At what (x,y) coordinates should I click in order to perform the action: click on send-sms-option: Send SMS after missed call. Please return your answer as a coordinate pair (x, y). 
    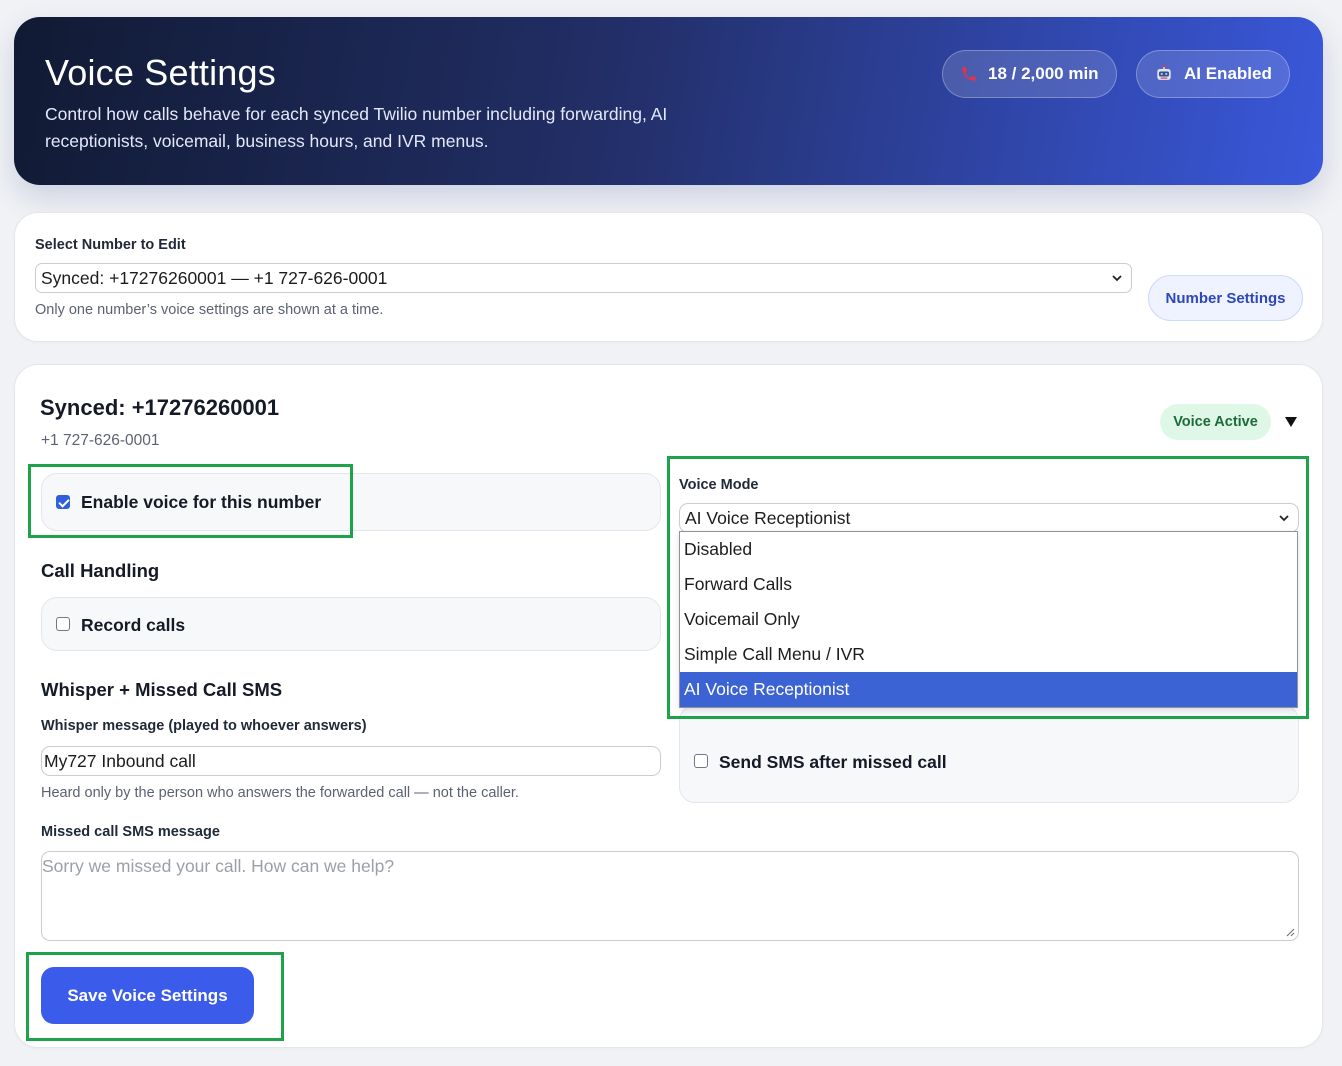
    Looking at the image, I should click on (989, 754).